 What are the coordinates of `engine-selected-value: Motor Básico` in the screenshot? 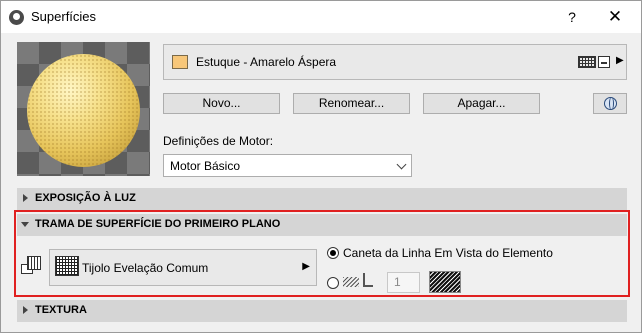 It's located at (205, 166).